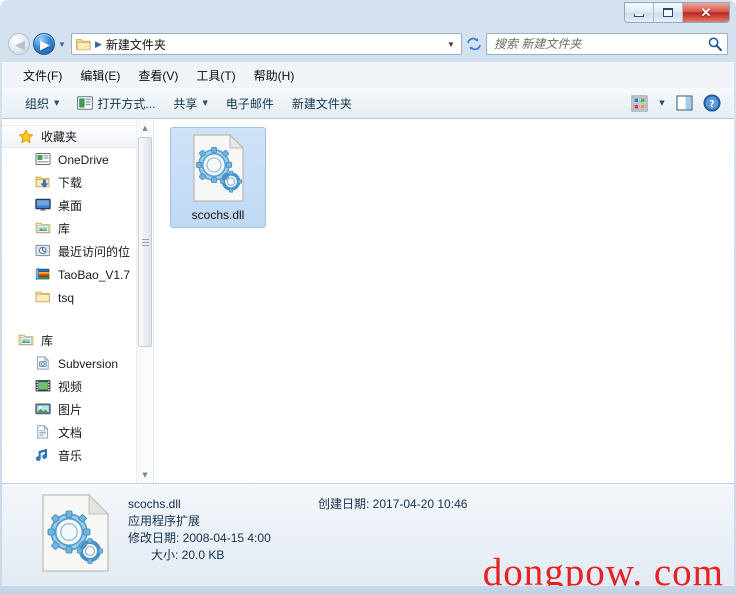  I want to click on videos-icon, so click(44, 387).